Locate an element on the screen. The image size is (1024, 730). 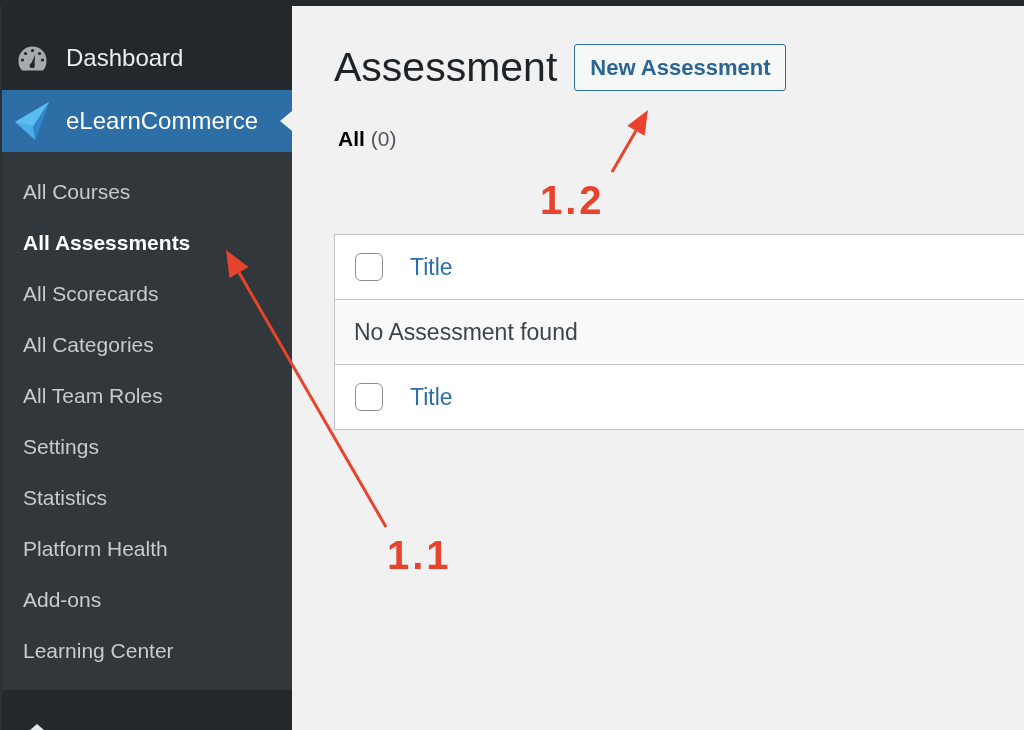
menu-pointer-icon is located at coordinates (286, 121).